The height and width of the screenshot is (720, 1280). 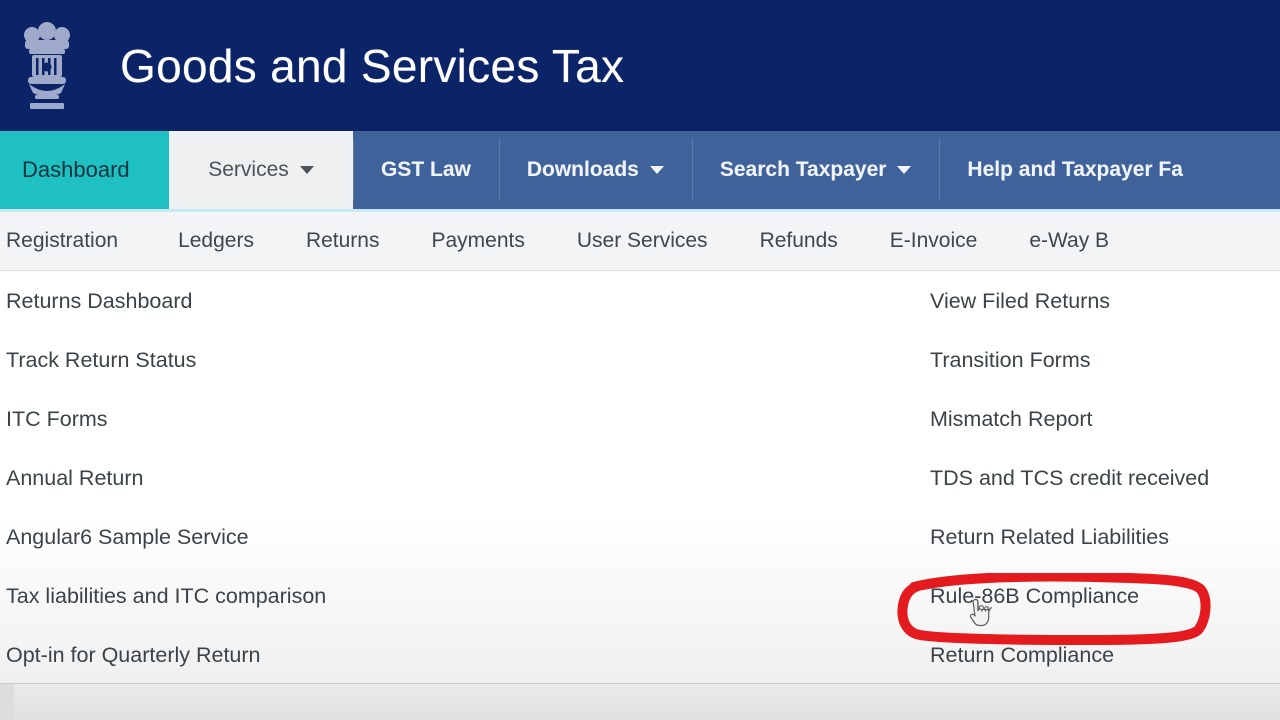 I want to click on menu-item-mismatch-report-label: Mismatch Report, so click(x=1011, y=419).